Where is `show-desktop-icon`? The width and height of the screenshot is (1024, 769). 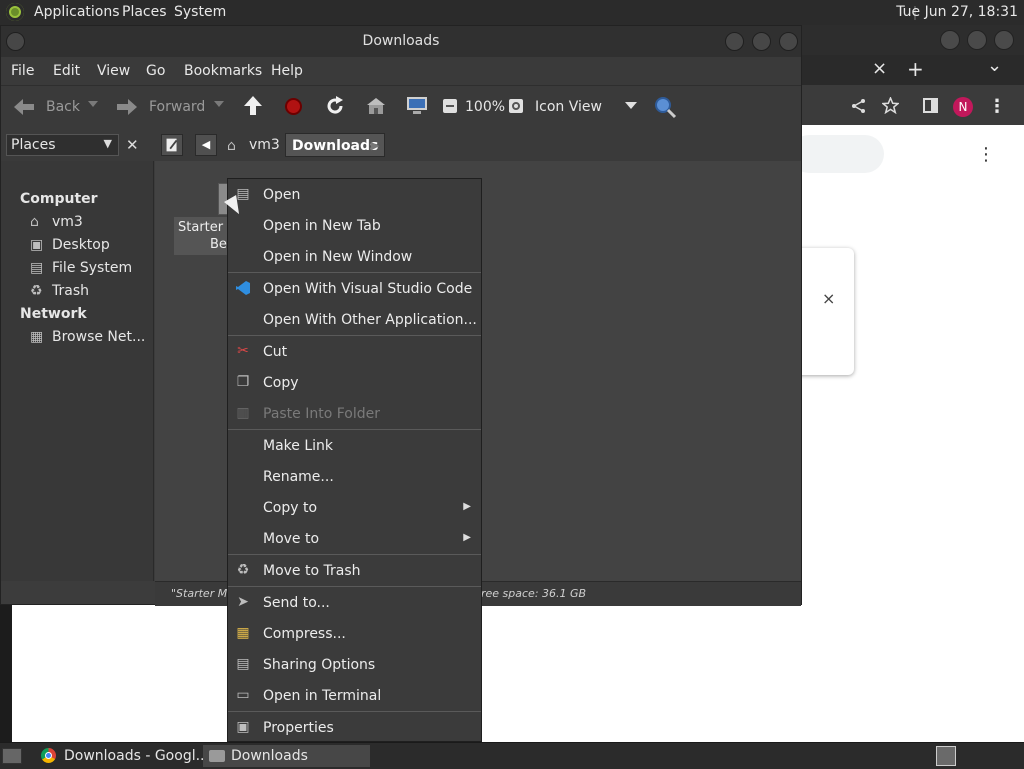 show-desktop-icon is located at coordinates (12, 756).